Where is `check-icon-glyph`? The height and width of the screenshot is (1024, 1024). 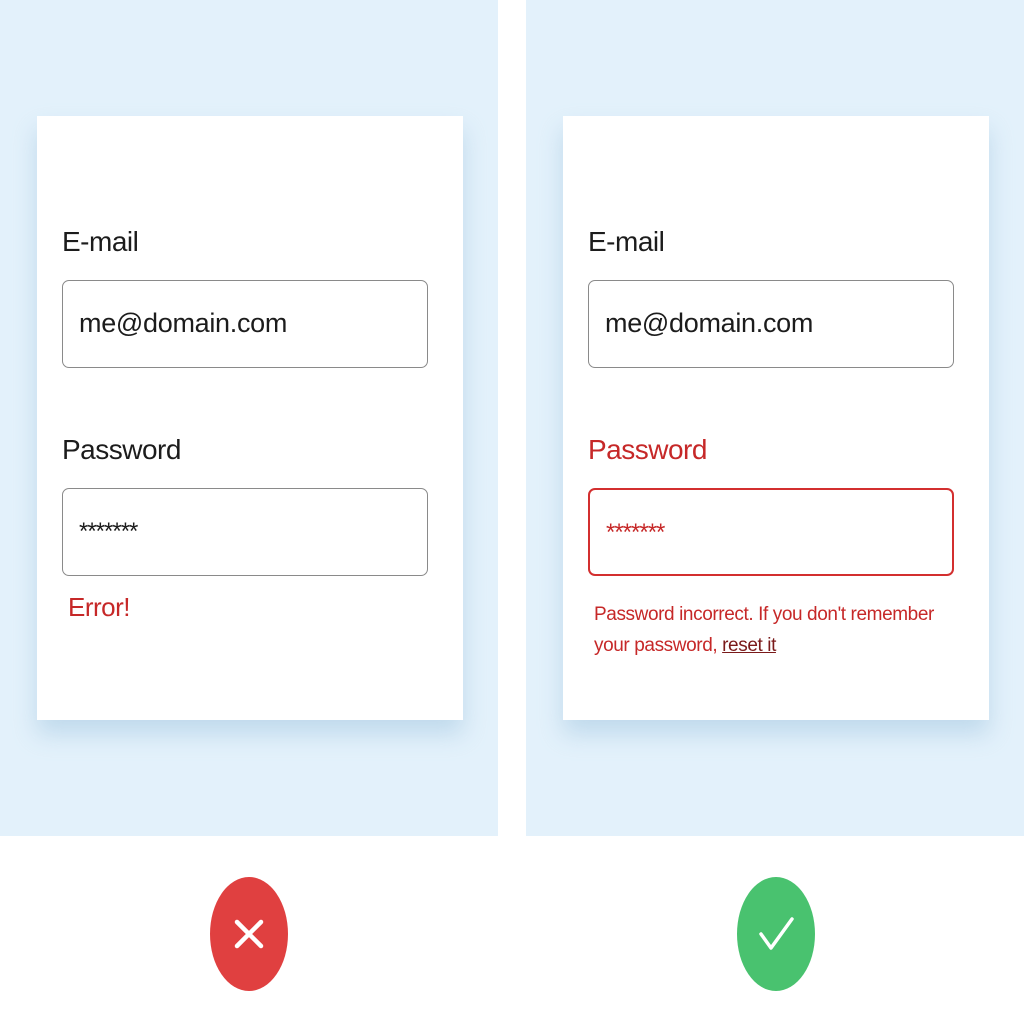
check-icon-glyph is located at coordinates (776, 933).